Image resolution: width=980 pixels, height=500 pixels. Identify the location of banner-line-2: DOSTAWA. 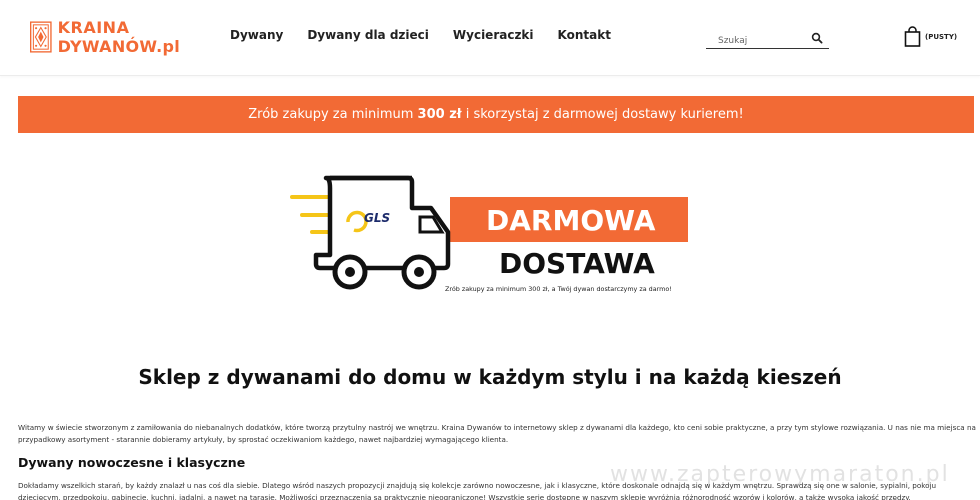
(577, 263).